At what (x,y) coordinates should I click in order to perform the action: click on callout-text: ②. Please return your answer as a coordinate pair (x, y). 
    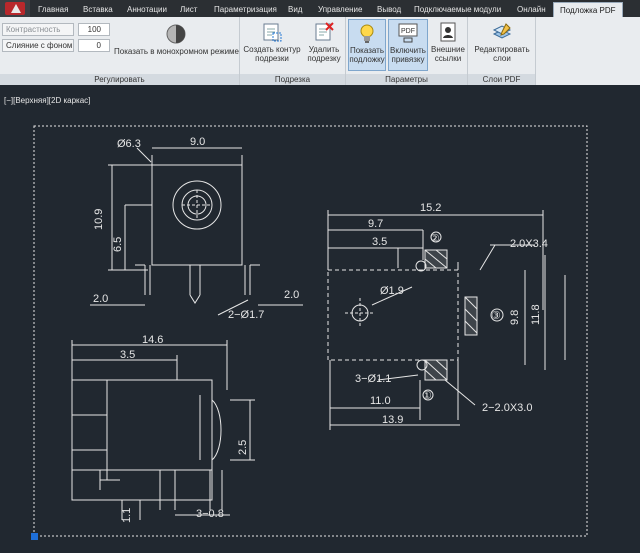
    Looking at the image, I should click on (435, 239).